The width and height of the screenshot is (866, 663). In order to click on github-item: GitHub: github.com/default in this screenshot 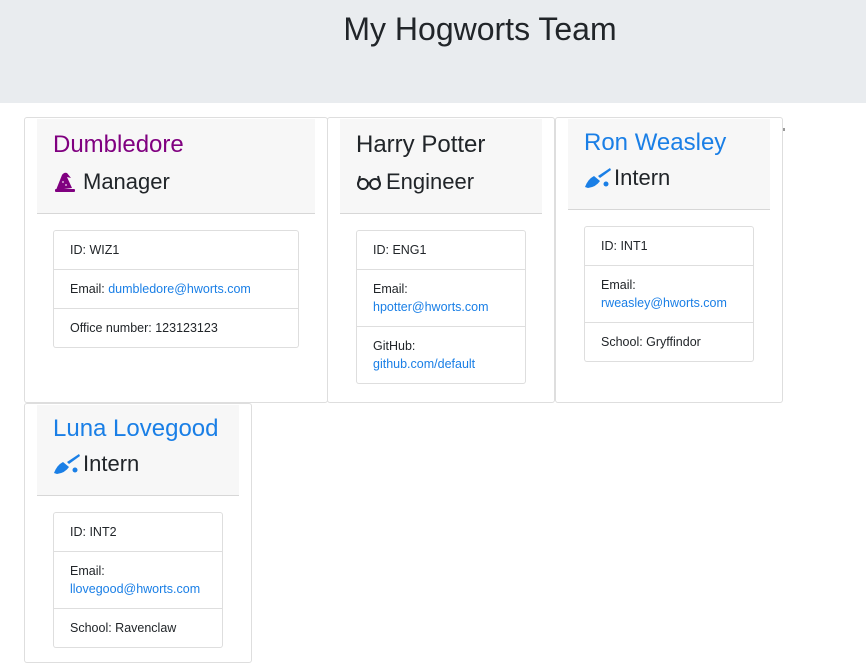, I will do `click(441, 355)`.